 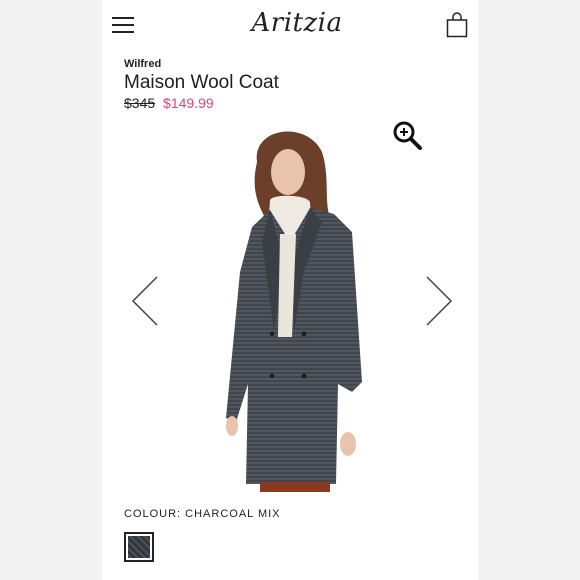 I want to click on hamburger-icon, so click(x=123, y=25).